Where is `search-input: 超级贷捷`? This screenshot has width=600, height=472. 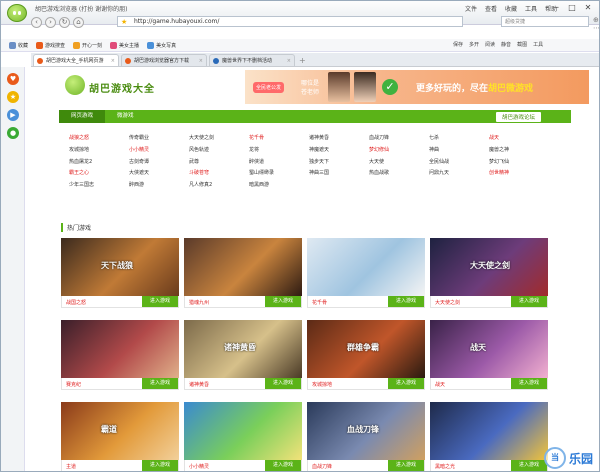
search-input: 超级贷捷 is located at coordinates (545, 21).